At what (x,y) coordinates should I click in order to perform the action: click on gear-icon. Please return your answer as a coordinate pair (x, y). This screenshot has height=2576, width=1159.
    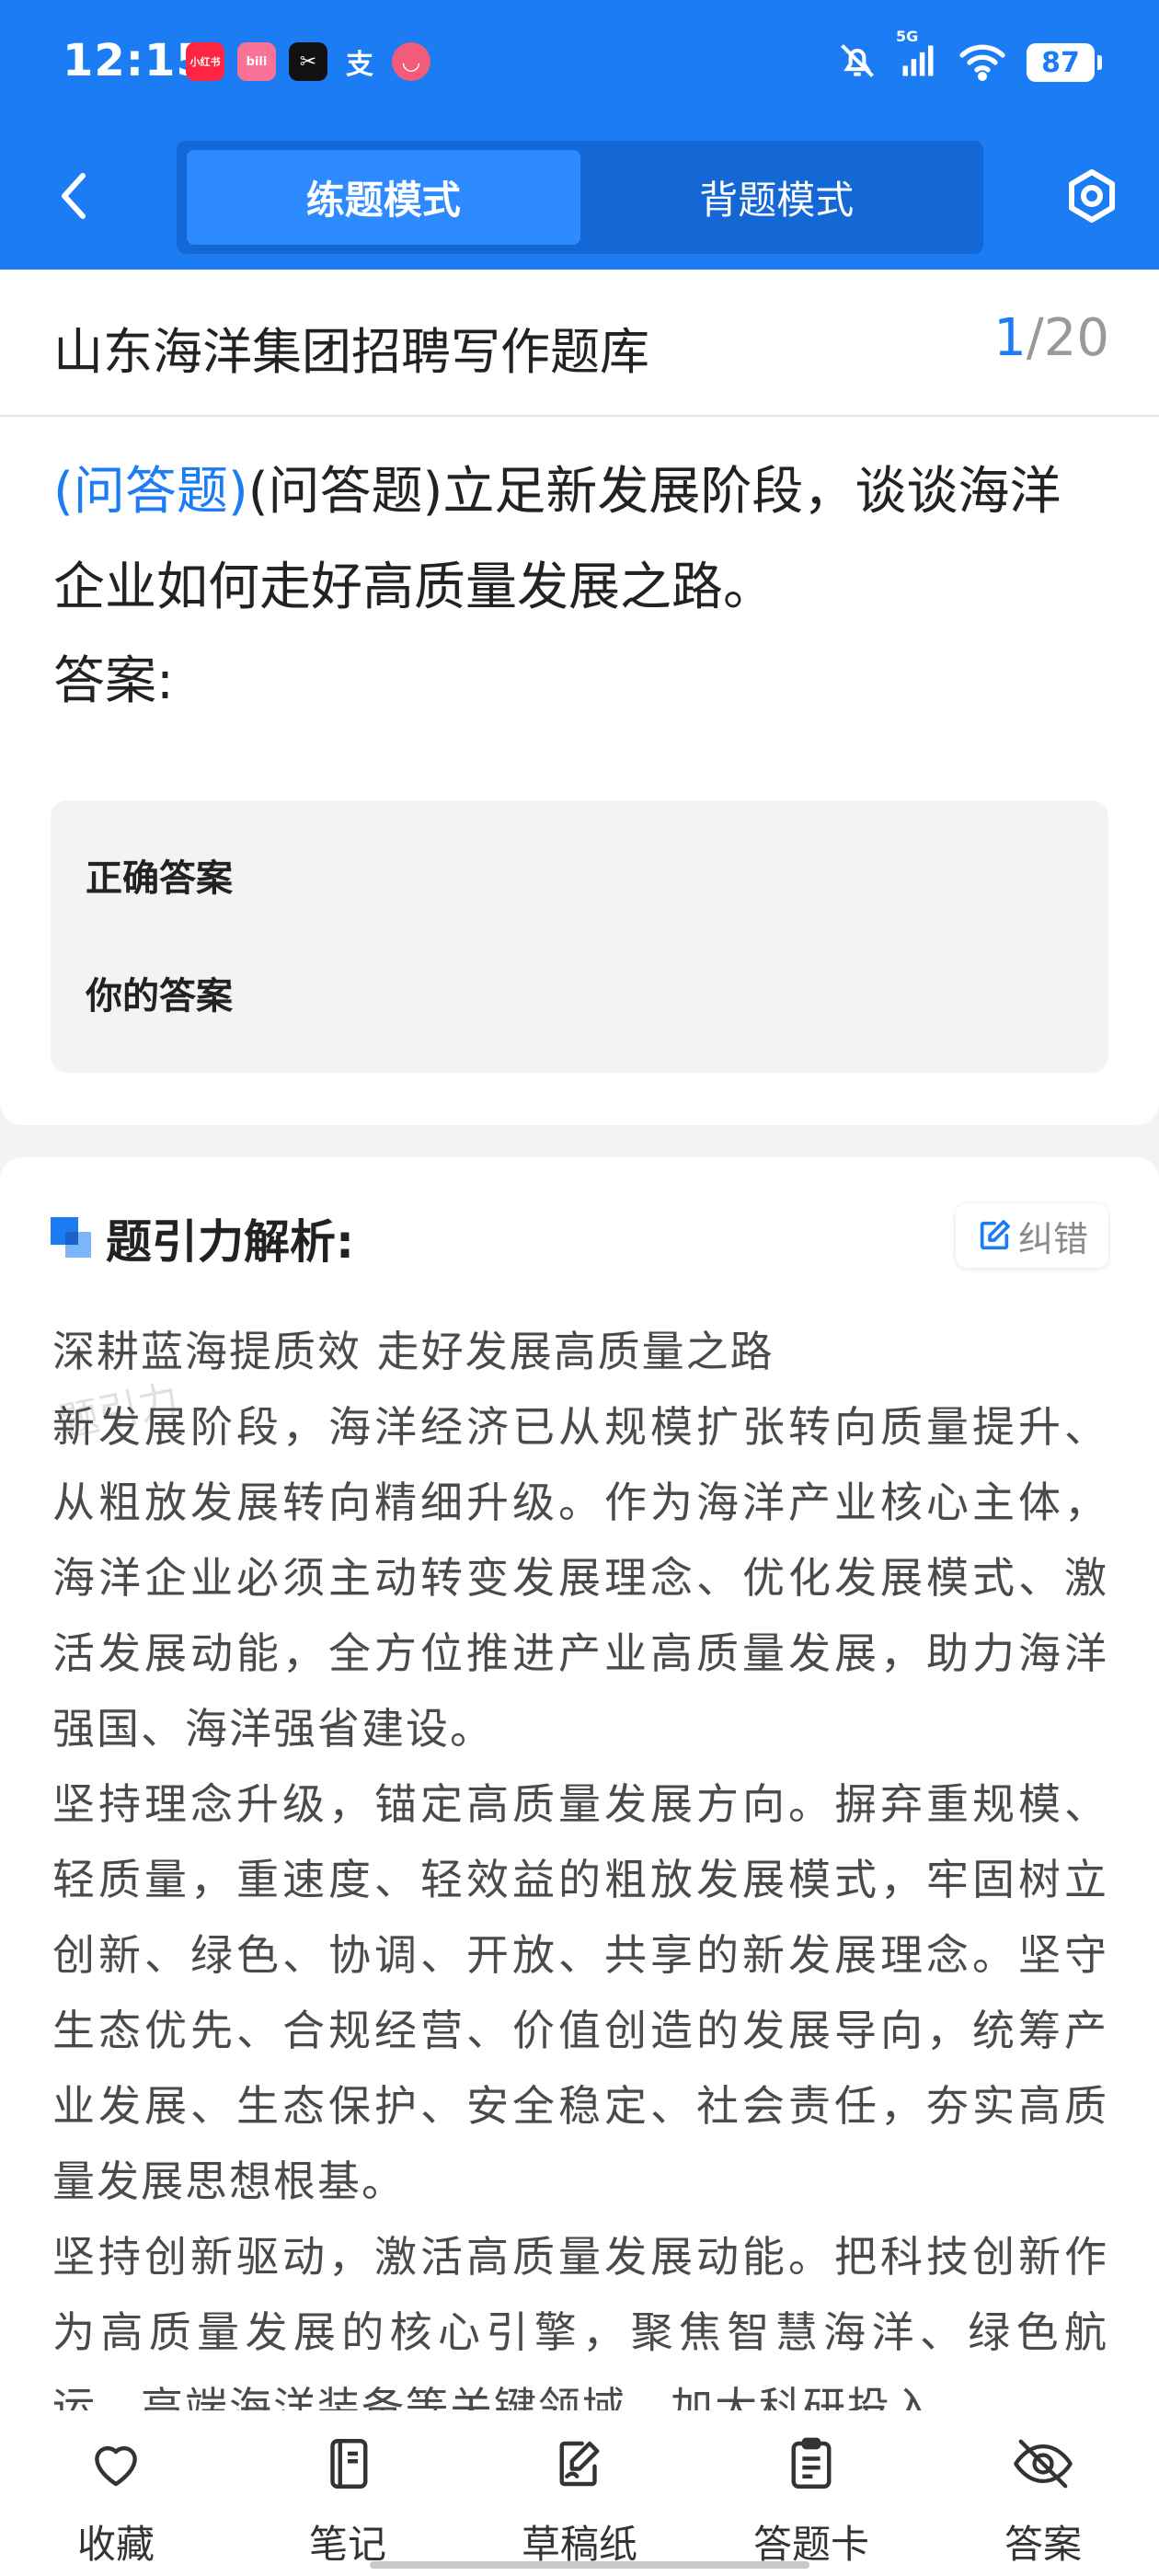
    Looking at the image, I should click on (1092, 196).